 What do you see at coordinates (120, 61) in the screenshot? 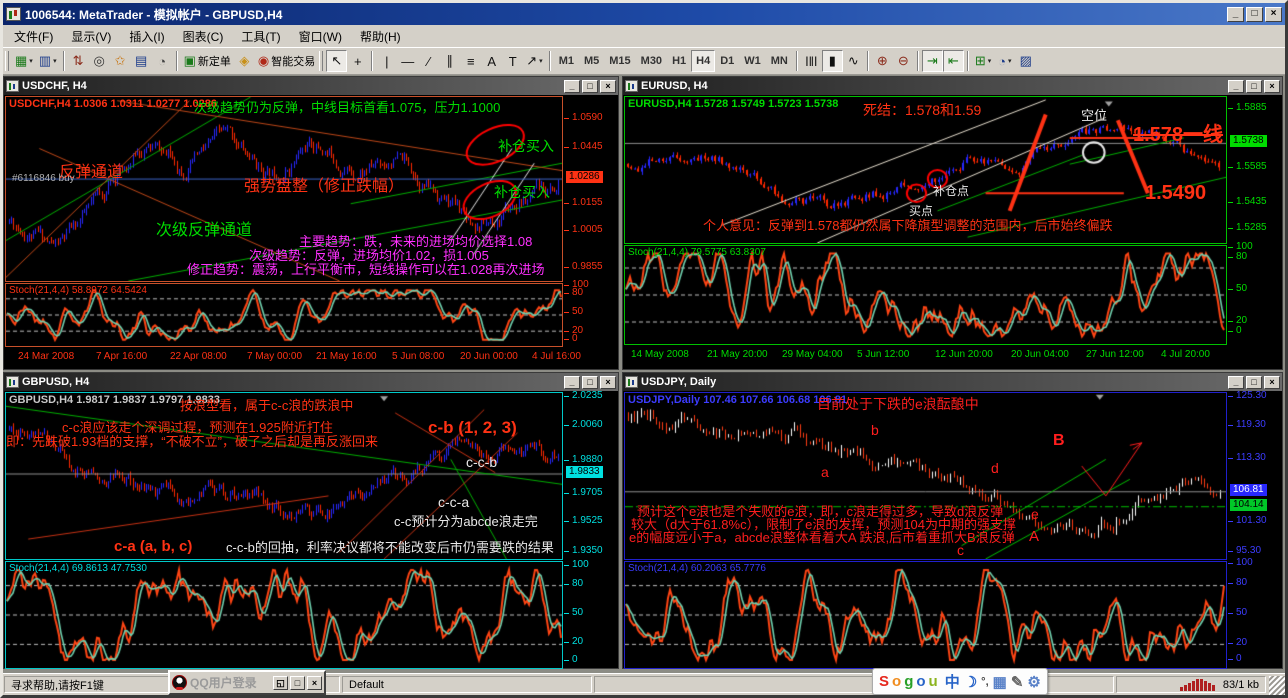
I see `navigator-button: ✩` at bounding box center [120, 61].